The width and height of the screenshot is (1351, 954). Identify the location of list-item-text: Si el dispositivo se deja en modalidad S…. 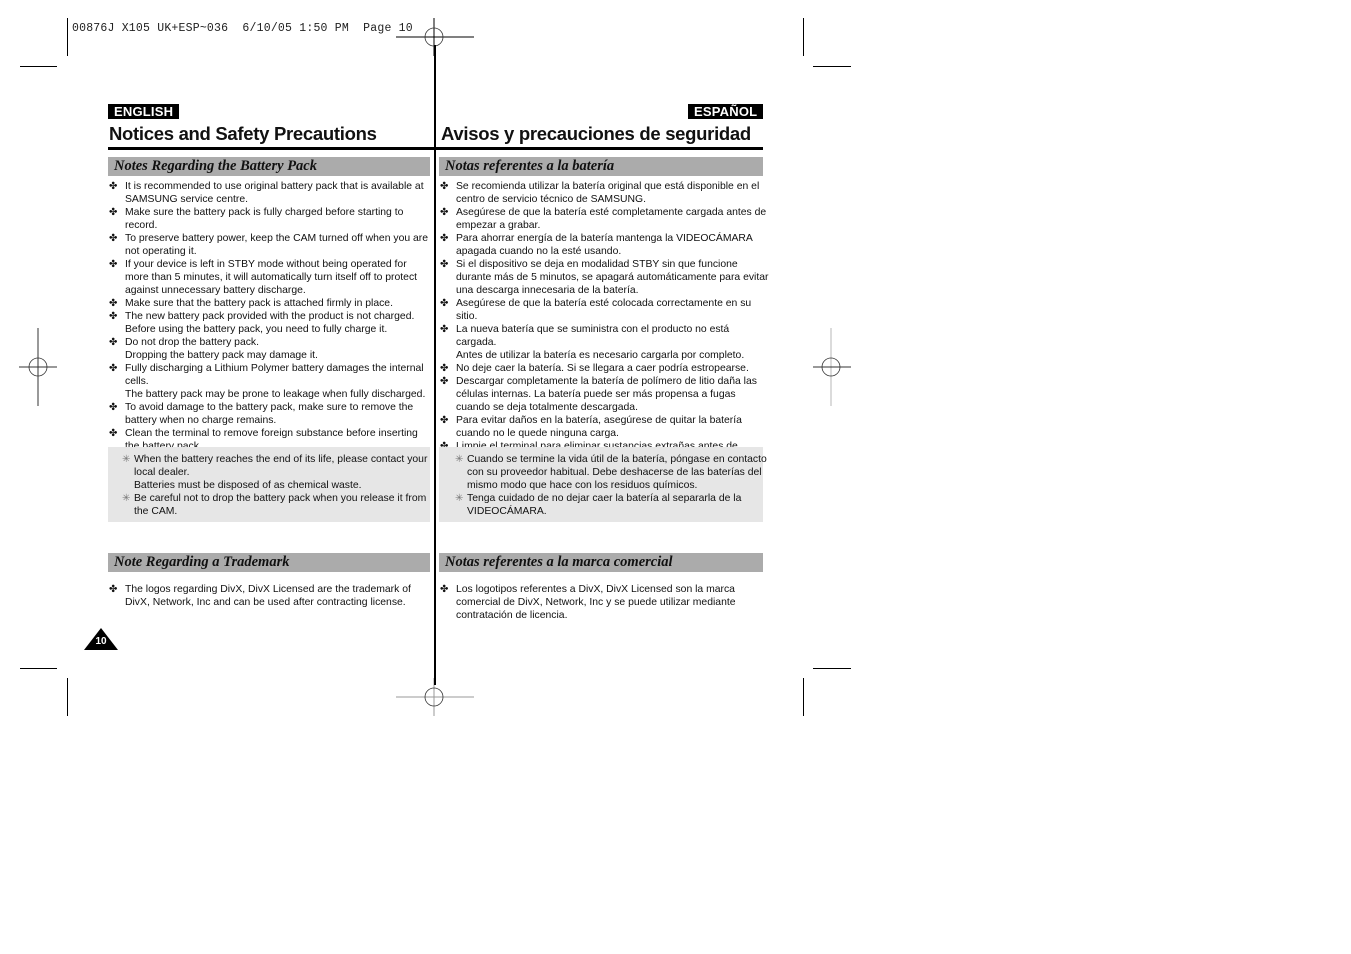
(597, 264).